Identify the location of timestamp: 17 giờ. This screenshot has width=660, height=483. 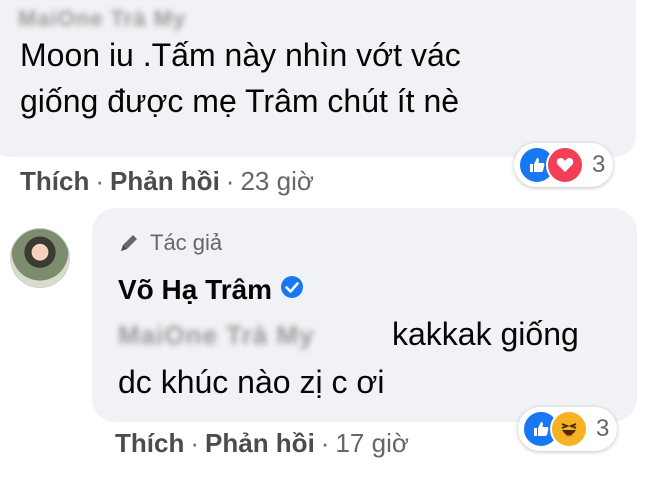
(371, 443).